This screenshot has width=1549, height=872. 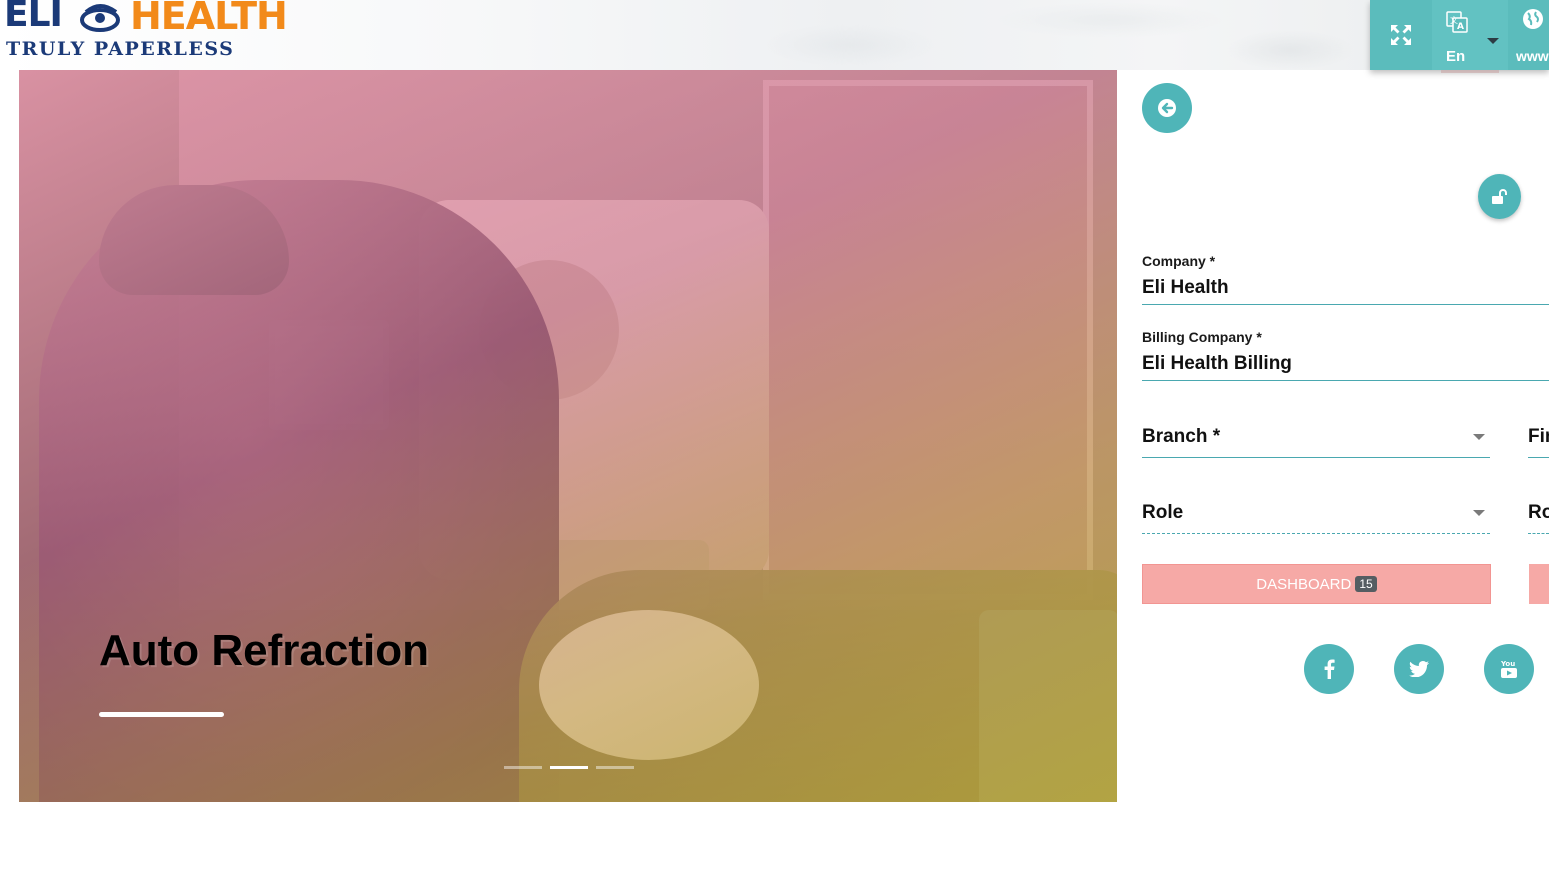 I want to click on logo-health-text: HEALTH, so click(x=209, y=19).